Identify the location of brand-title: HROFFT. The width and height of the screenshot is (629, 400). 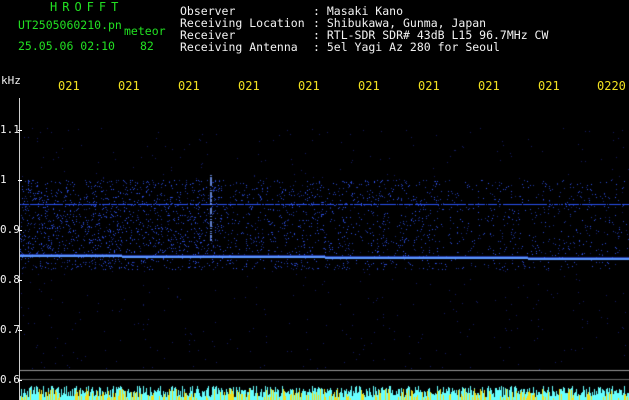
(87, 7).